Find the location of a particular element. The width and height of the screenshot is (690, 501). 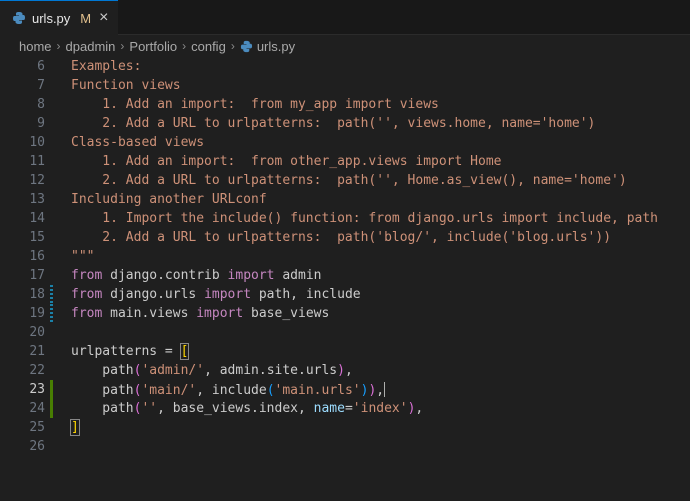

python-file-icon is located at coordinates (246, 46).